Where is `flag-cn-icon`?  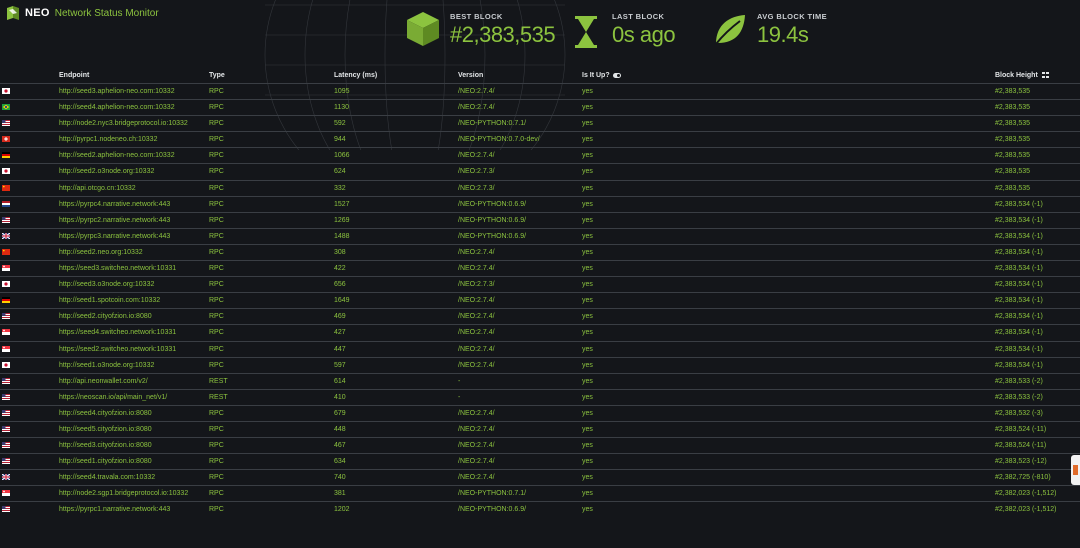 flag-cn-icon is located at coordinates (6, 251).